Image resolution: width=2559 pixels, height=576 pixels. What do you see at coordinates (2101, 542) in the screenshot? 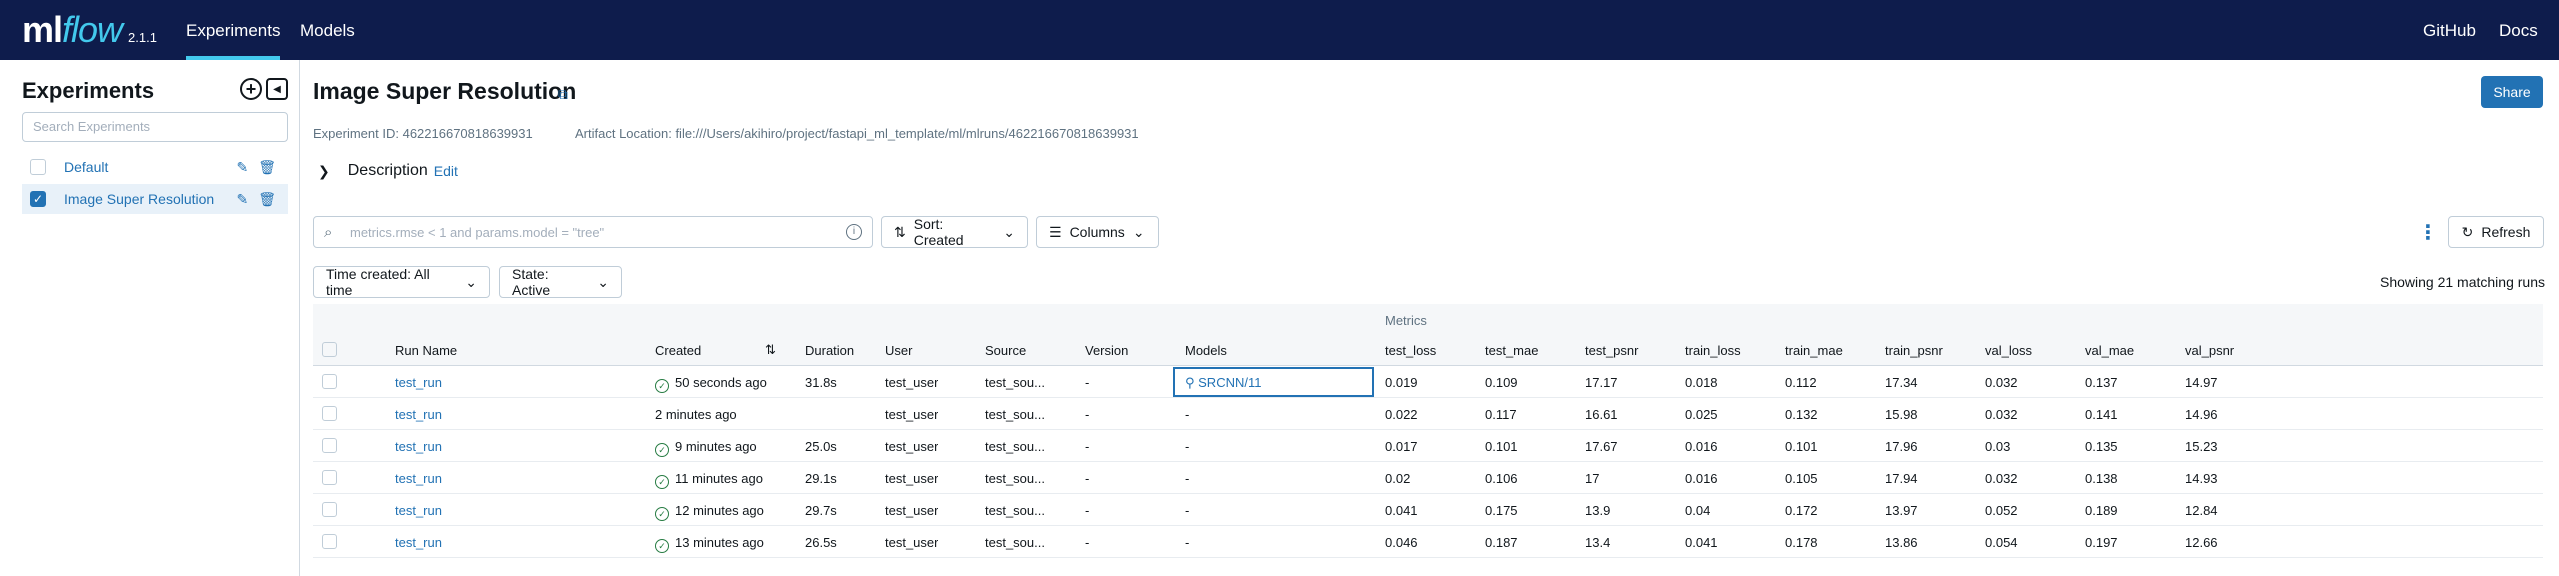
I see `cell-val-mae: 0.197` at bounding box center [2101, 542].